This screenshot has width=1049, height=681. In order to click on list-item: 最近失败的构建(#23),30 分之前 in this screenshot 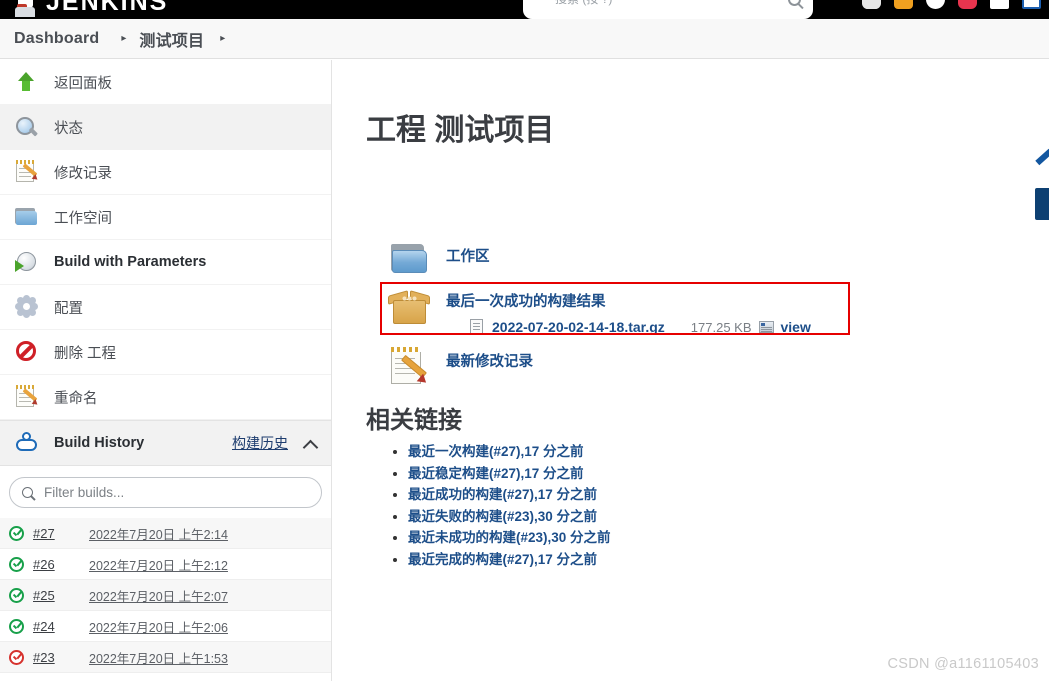, I will do `click(509, 516)`.